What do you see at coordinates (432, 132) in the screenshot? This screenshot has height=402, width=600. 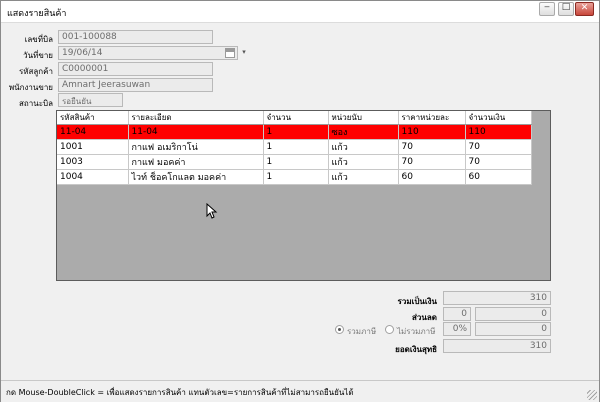 I see `cell-unit-price: 110` at bounding box center [432, 132].